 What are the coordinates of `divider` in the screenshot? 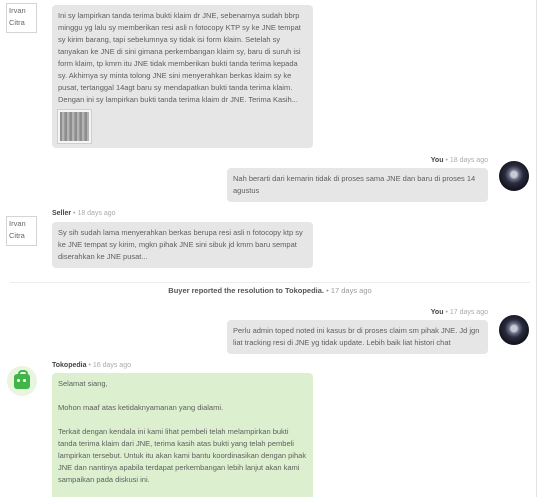 It's located at (270, 282).